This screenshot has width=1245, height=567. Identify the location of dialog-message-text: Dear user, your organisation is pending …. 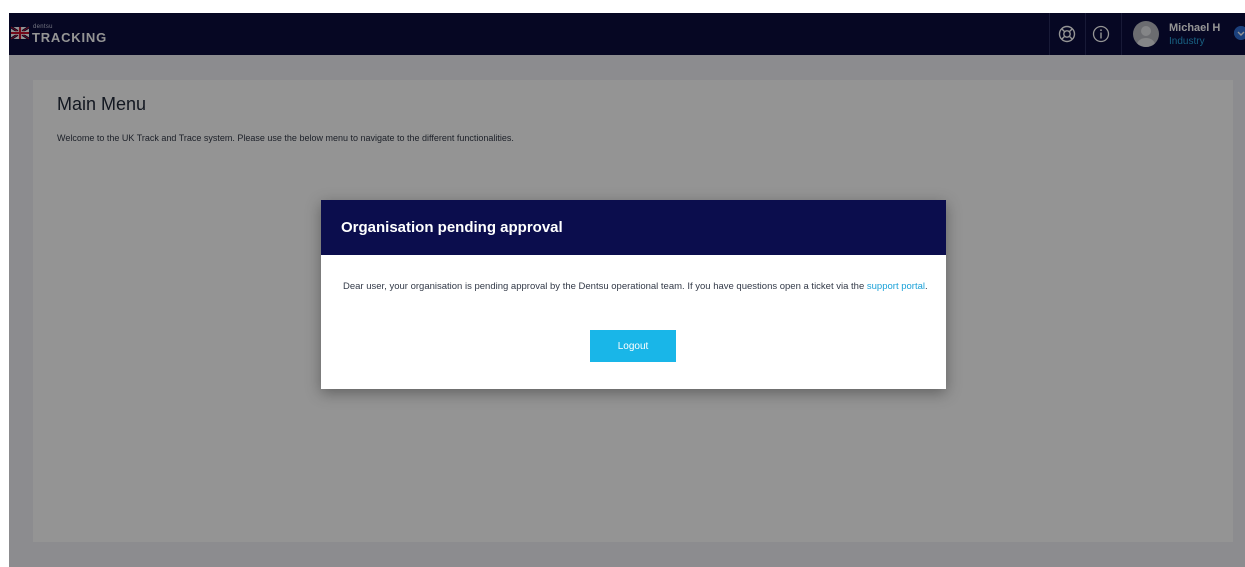
(605, 286).